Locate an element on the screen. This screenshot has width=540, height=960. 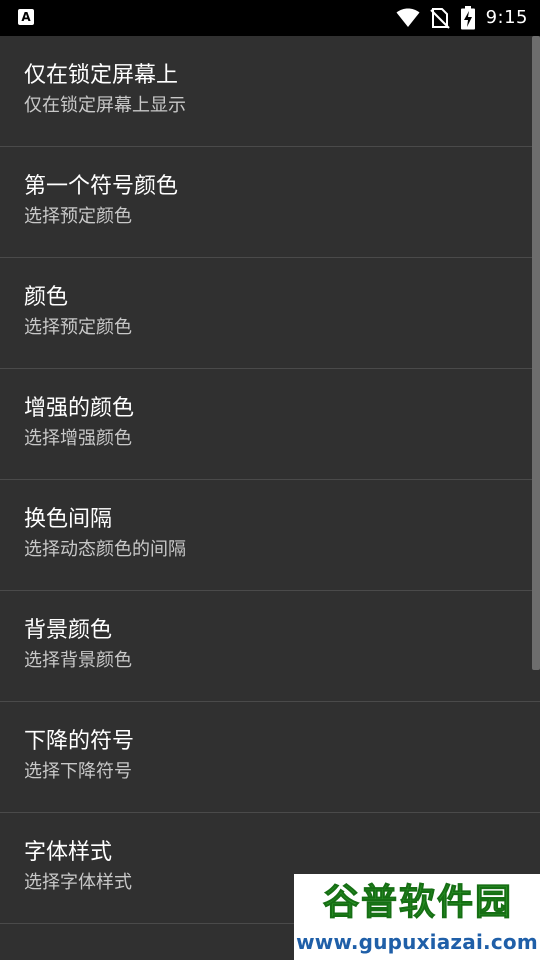
setting-title: 仅在锁定屏幕上 is located at coordinates (101, 75).